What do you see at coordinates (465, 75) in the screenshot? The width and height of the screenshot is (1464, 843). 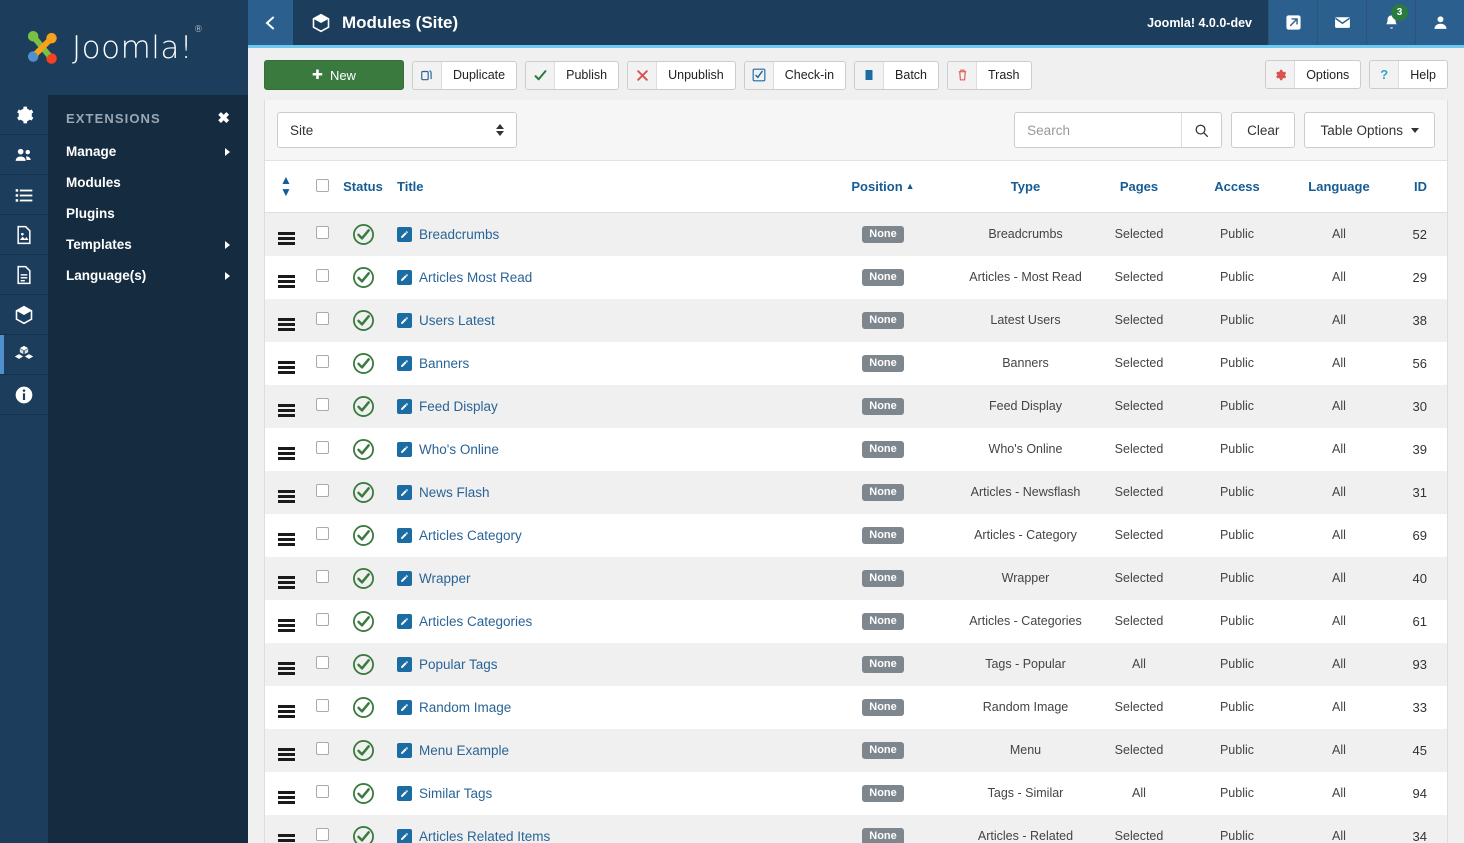 I see `duplicate-button: Duplicate` at bounding box center [465, 75].